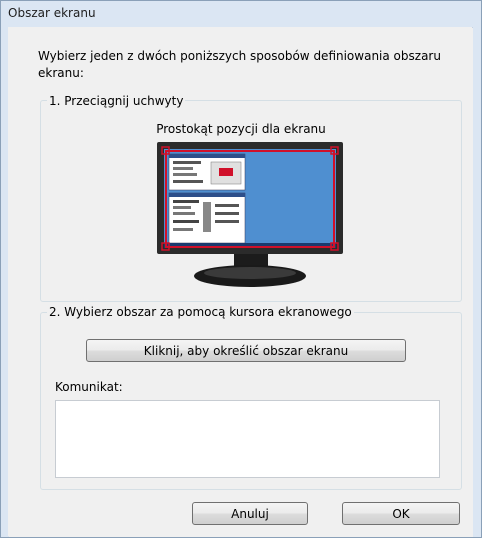 The image size is (482, 538). I want to click on monitor-base-highlight, so click(250, 273).